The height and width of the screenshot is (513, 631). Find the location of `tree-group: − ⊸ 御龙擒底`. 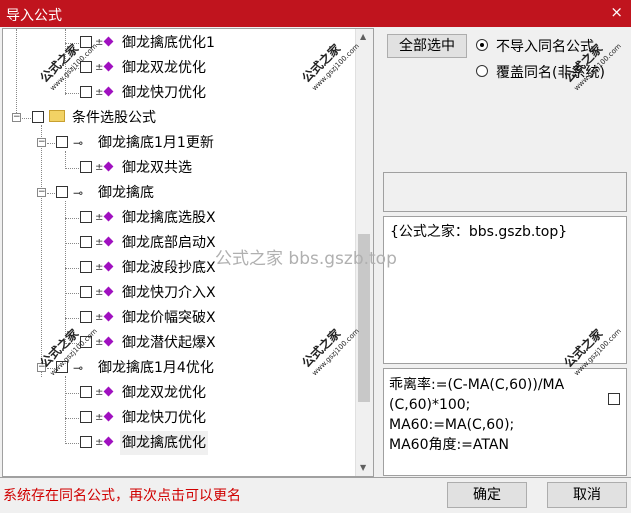

tree-group: − ⊸ 御龙擒底 is located at coordinates (180, 193).